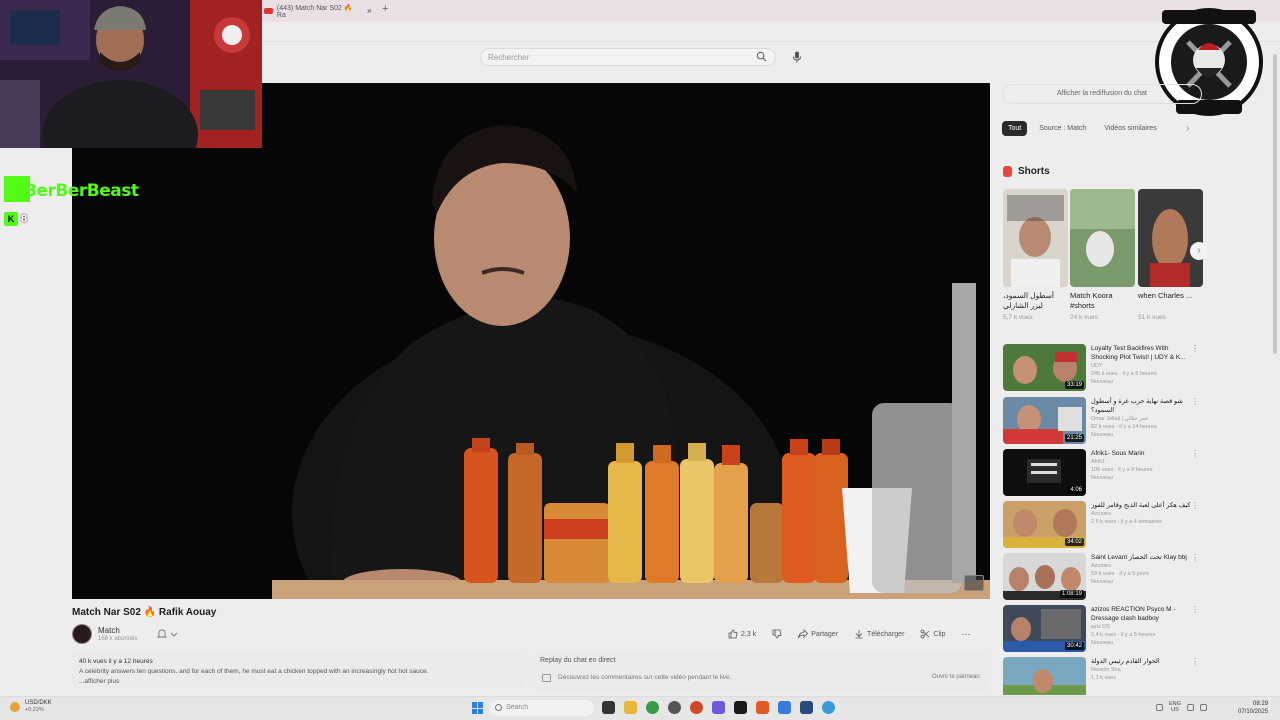 The width and height of the screenshot is (1280, 720). What do you see at coordinates (1122, 470) in the screenshot?
I see `video-meta: 106 vues · il y a 9 heures` at bounding box center [1122, 470].